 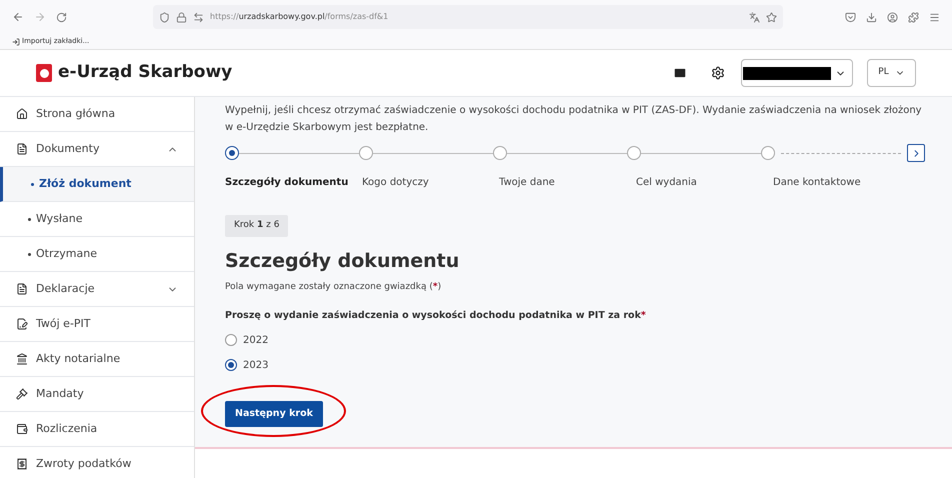 What do you see at coordinates (300, 17) in the screenshot?
I see `url-text: https://urzadskarbowy.gov.pl/forms/zas-df&1` at bounding box center [300, 17].